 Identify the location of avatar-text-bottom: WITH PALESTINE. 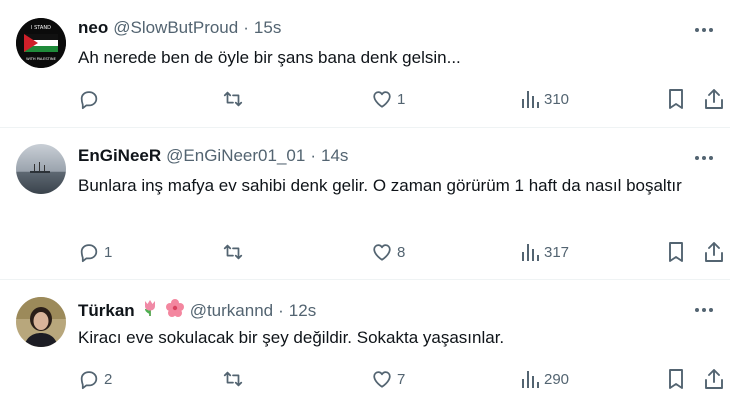
(41, 59).